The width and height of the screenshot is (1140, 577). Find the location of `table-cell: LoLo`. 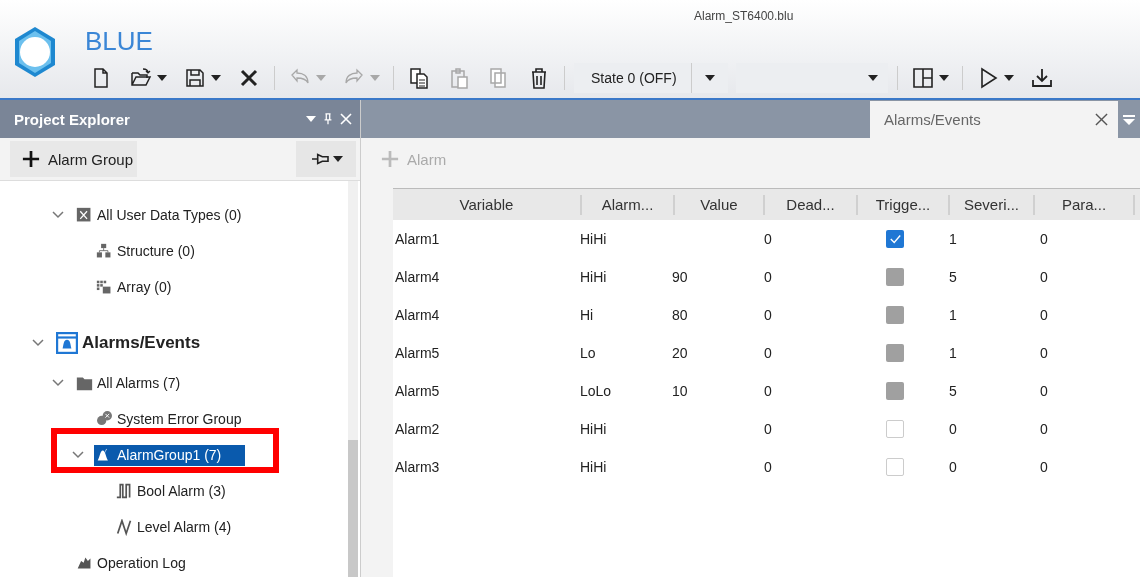

table-cell: LoLo is located at coordinates (596, 391).